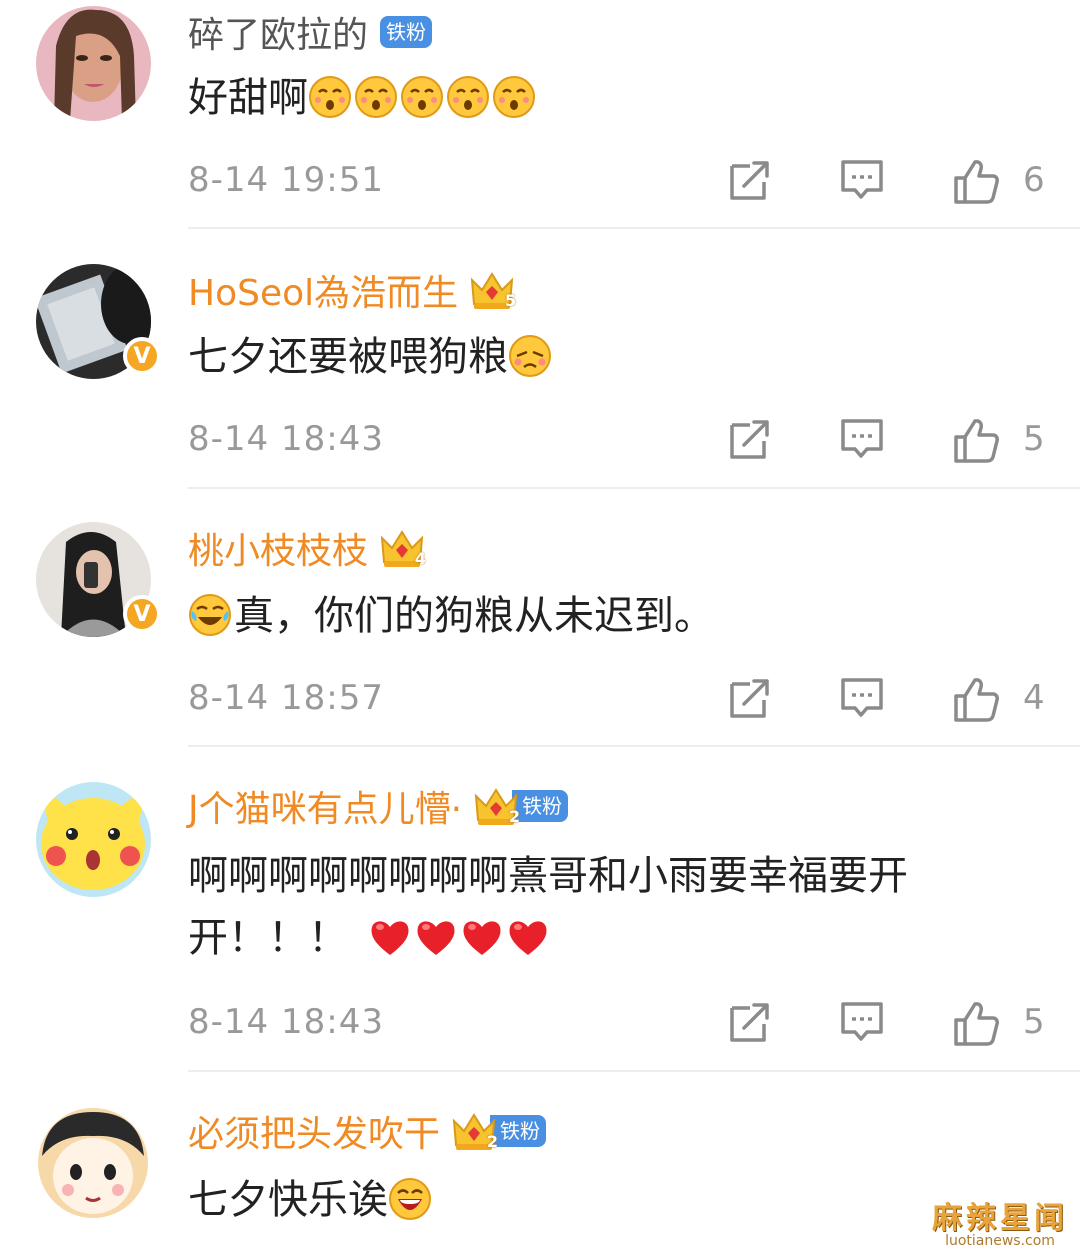  What do you see at coordinates (403, 548) in the screenshot?
I see `crown-badge: 4` at bounding box center [403, 548].